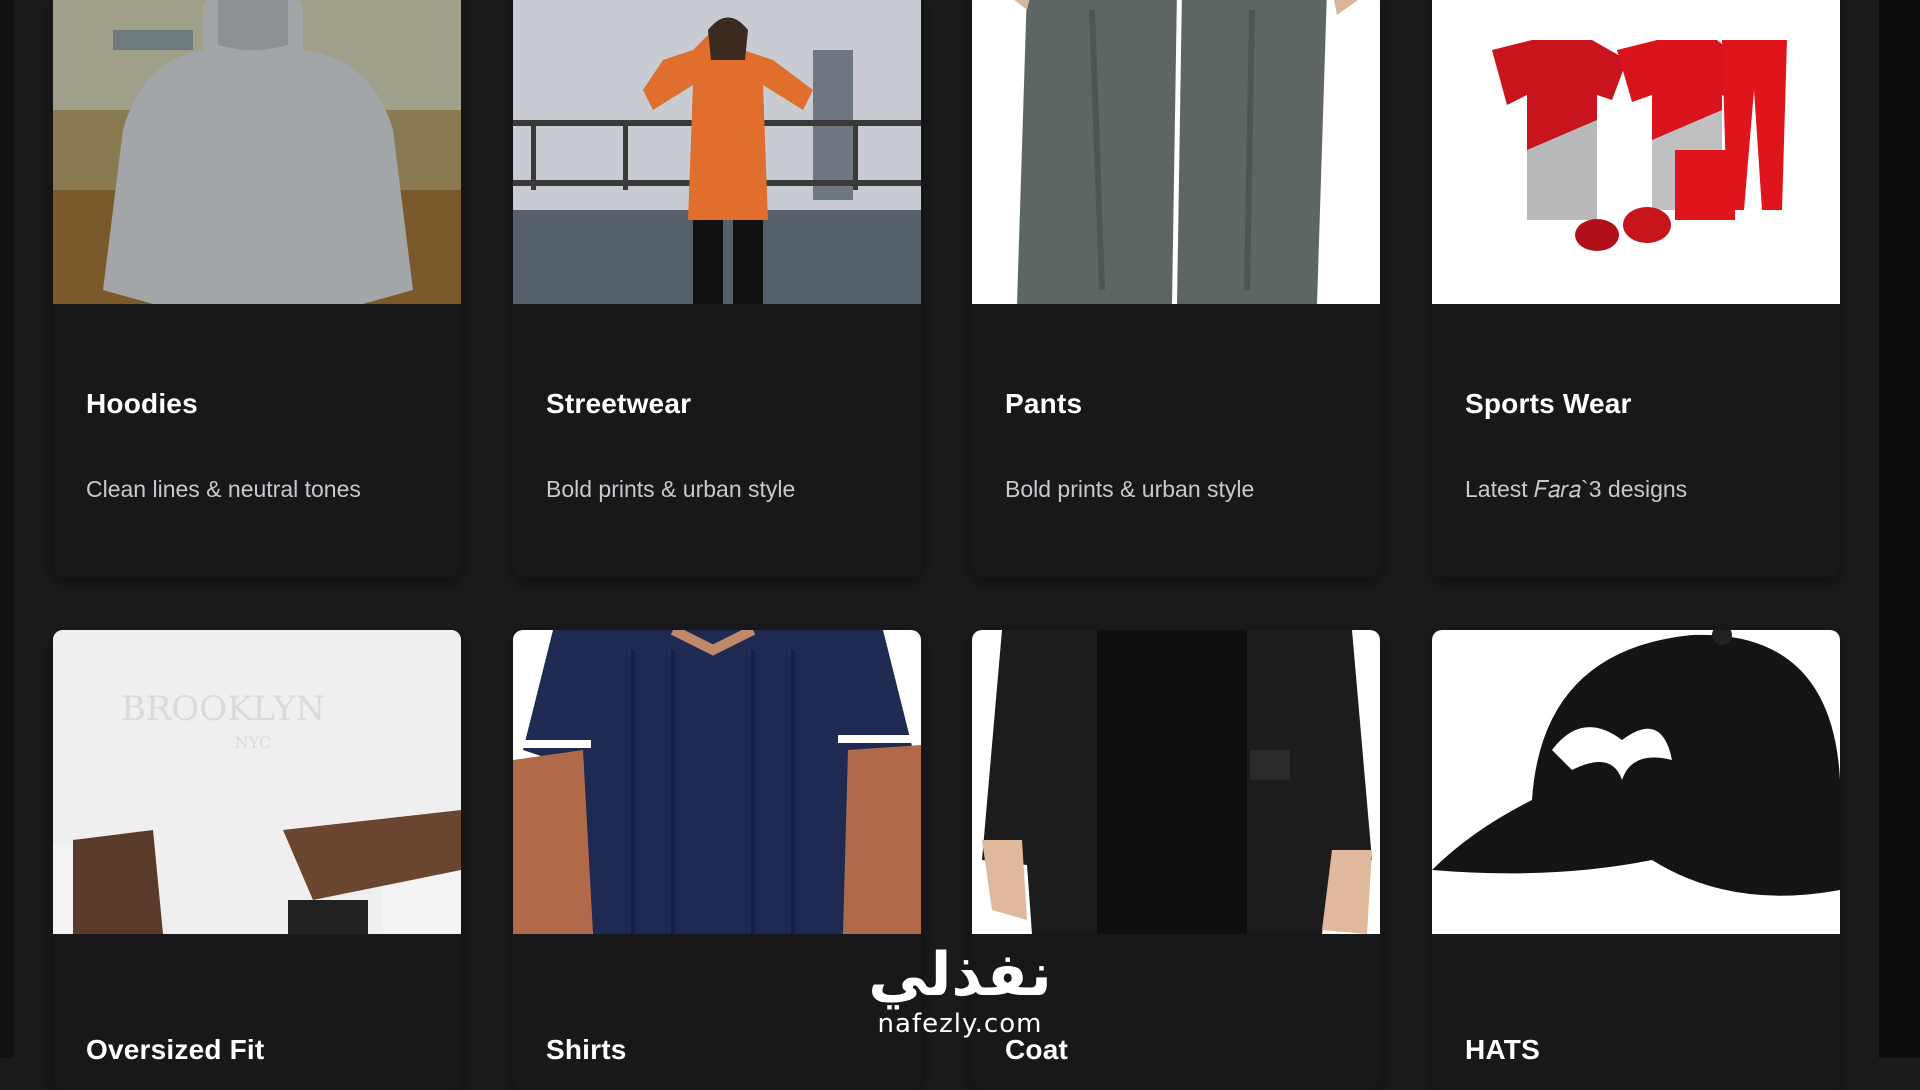 The height and width of the screenshot is (1090, 1920). What do you see at coordinates (1502, 1049) in the screenshot?
I see `category-title: HATS` at bounding box center [1502, 1049].